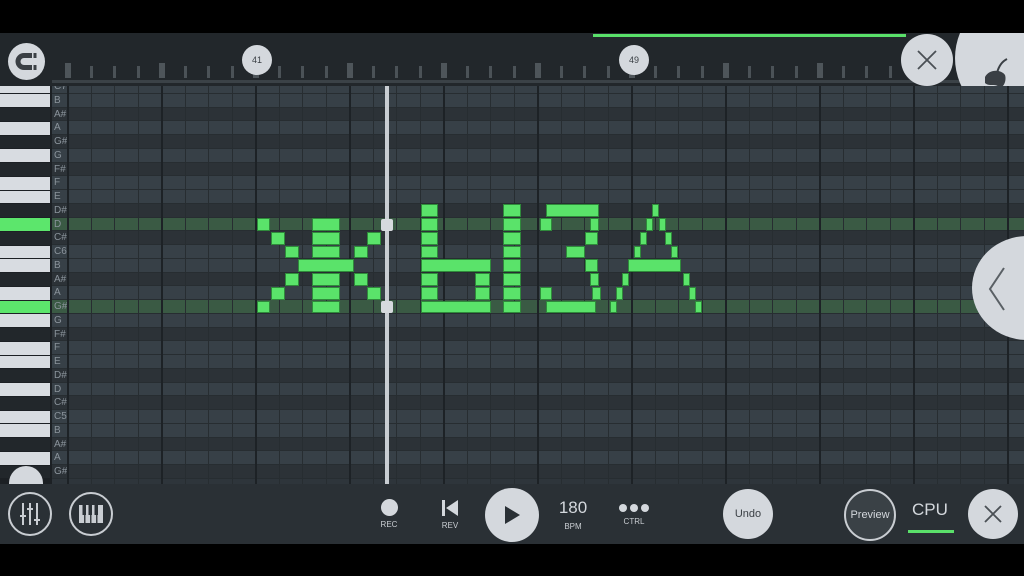 The width and height of the screenshot is (1024, 576). I want to click on piano-keyboard, so click(26, 285).